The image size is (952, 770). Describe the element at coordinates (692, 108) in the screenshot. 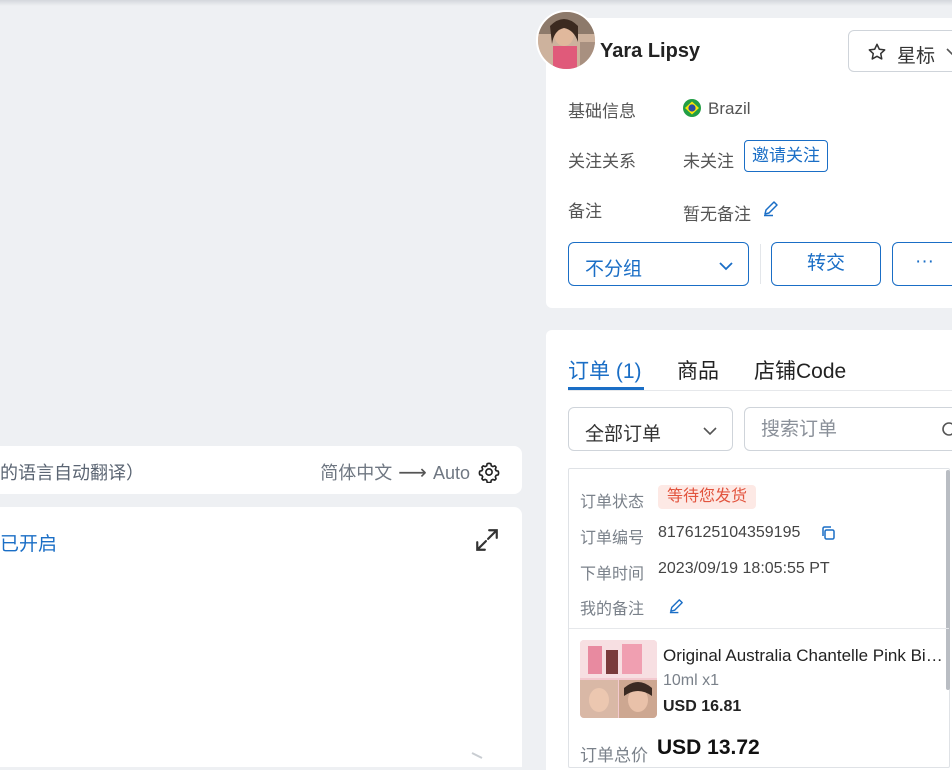

I see `brazil-flag-icon` at that location.